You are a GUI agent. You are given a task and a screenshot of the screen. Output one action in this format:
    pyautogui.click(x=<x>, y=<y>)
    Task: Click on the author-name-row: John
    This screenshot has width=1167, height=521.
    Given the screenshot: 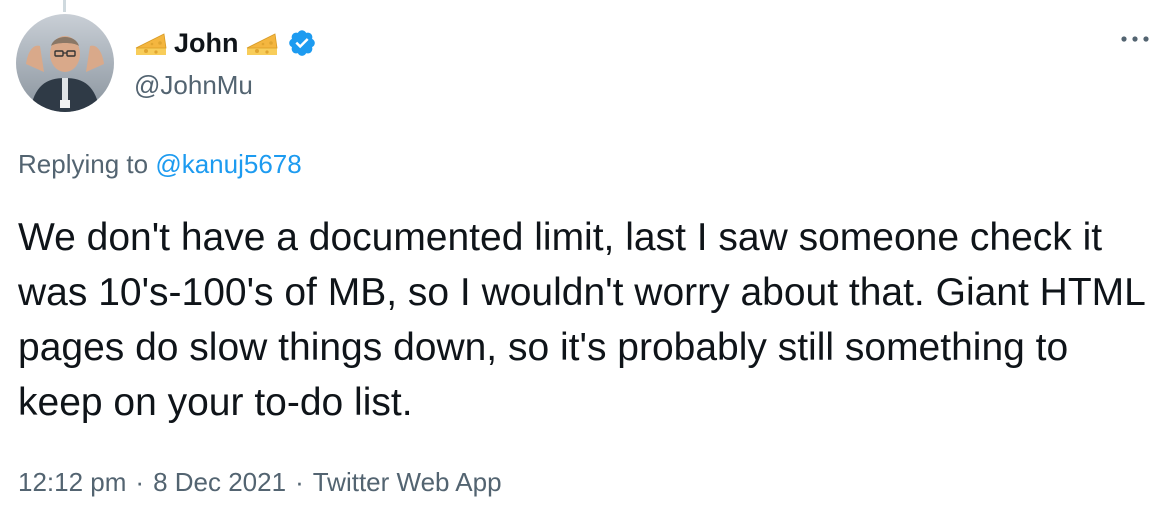 What is the action you would take?
    pyautogui.click(x=225, y=43)
    